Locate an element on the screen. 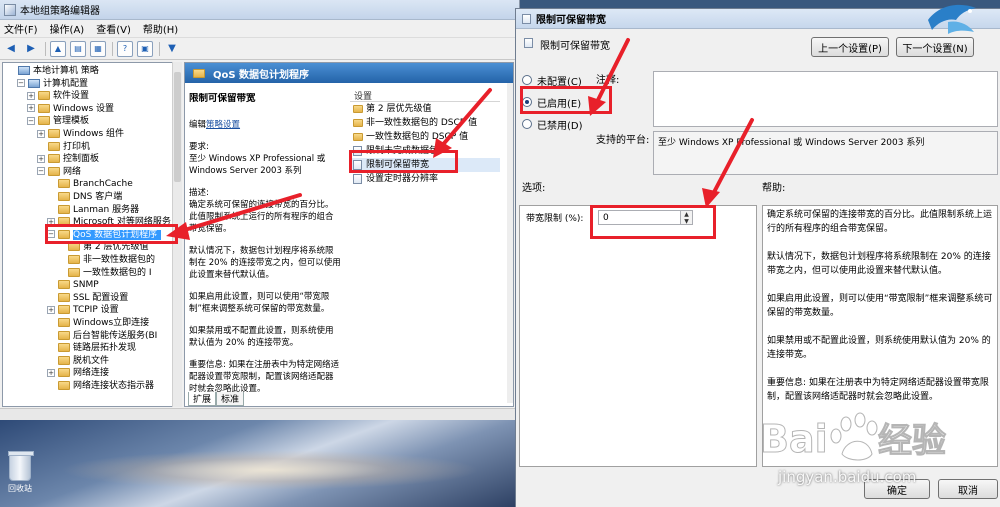  tree-node: 脱机文件 is located at coordinates (78, 361).